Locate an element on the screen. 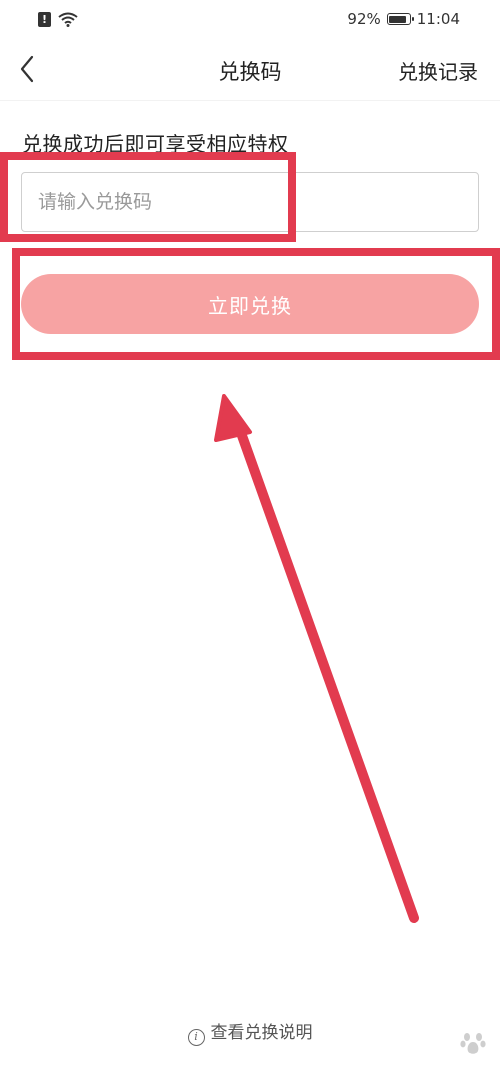 The width and height of the screenshot is (500, 1084). baidu-jingyan-watermark is located at coordinates (473, 1043).